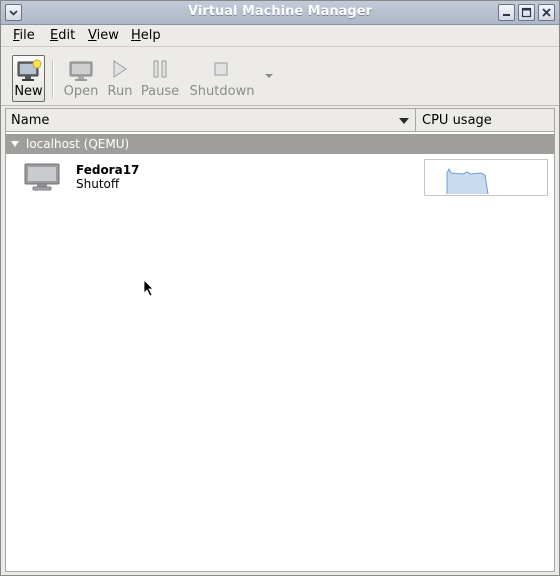  I want to click on cpu-usage-graph, so click(486, 177).